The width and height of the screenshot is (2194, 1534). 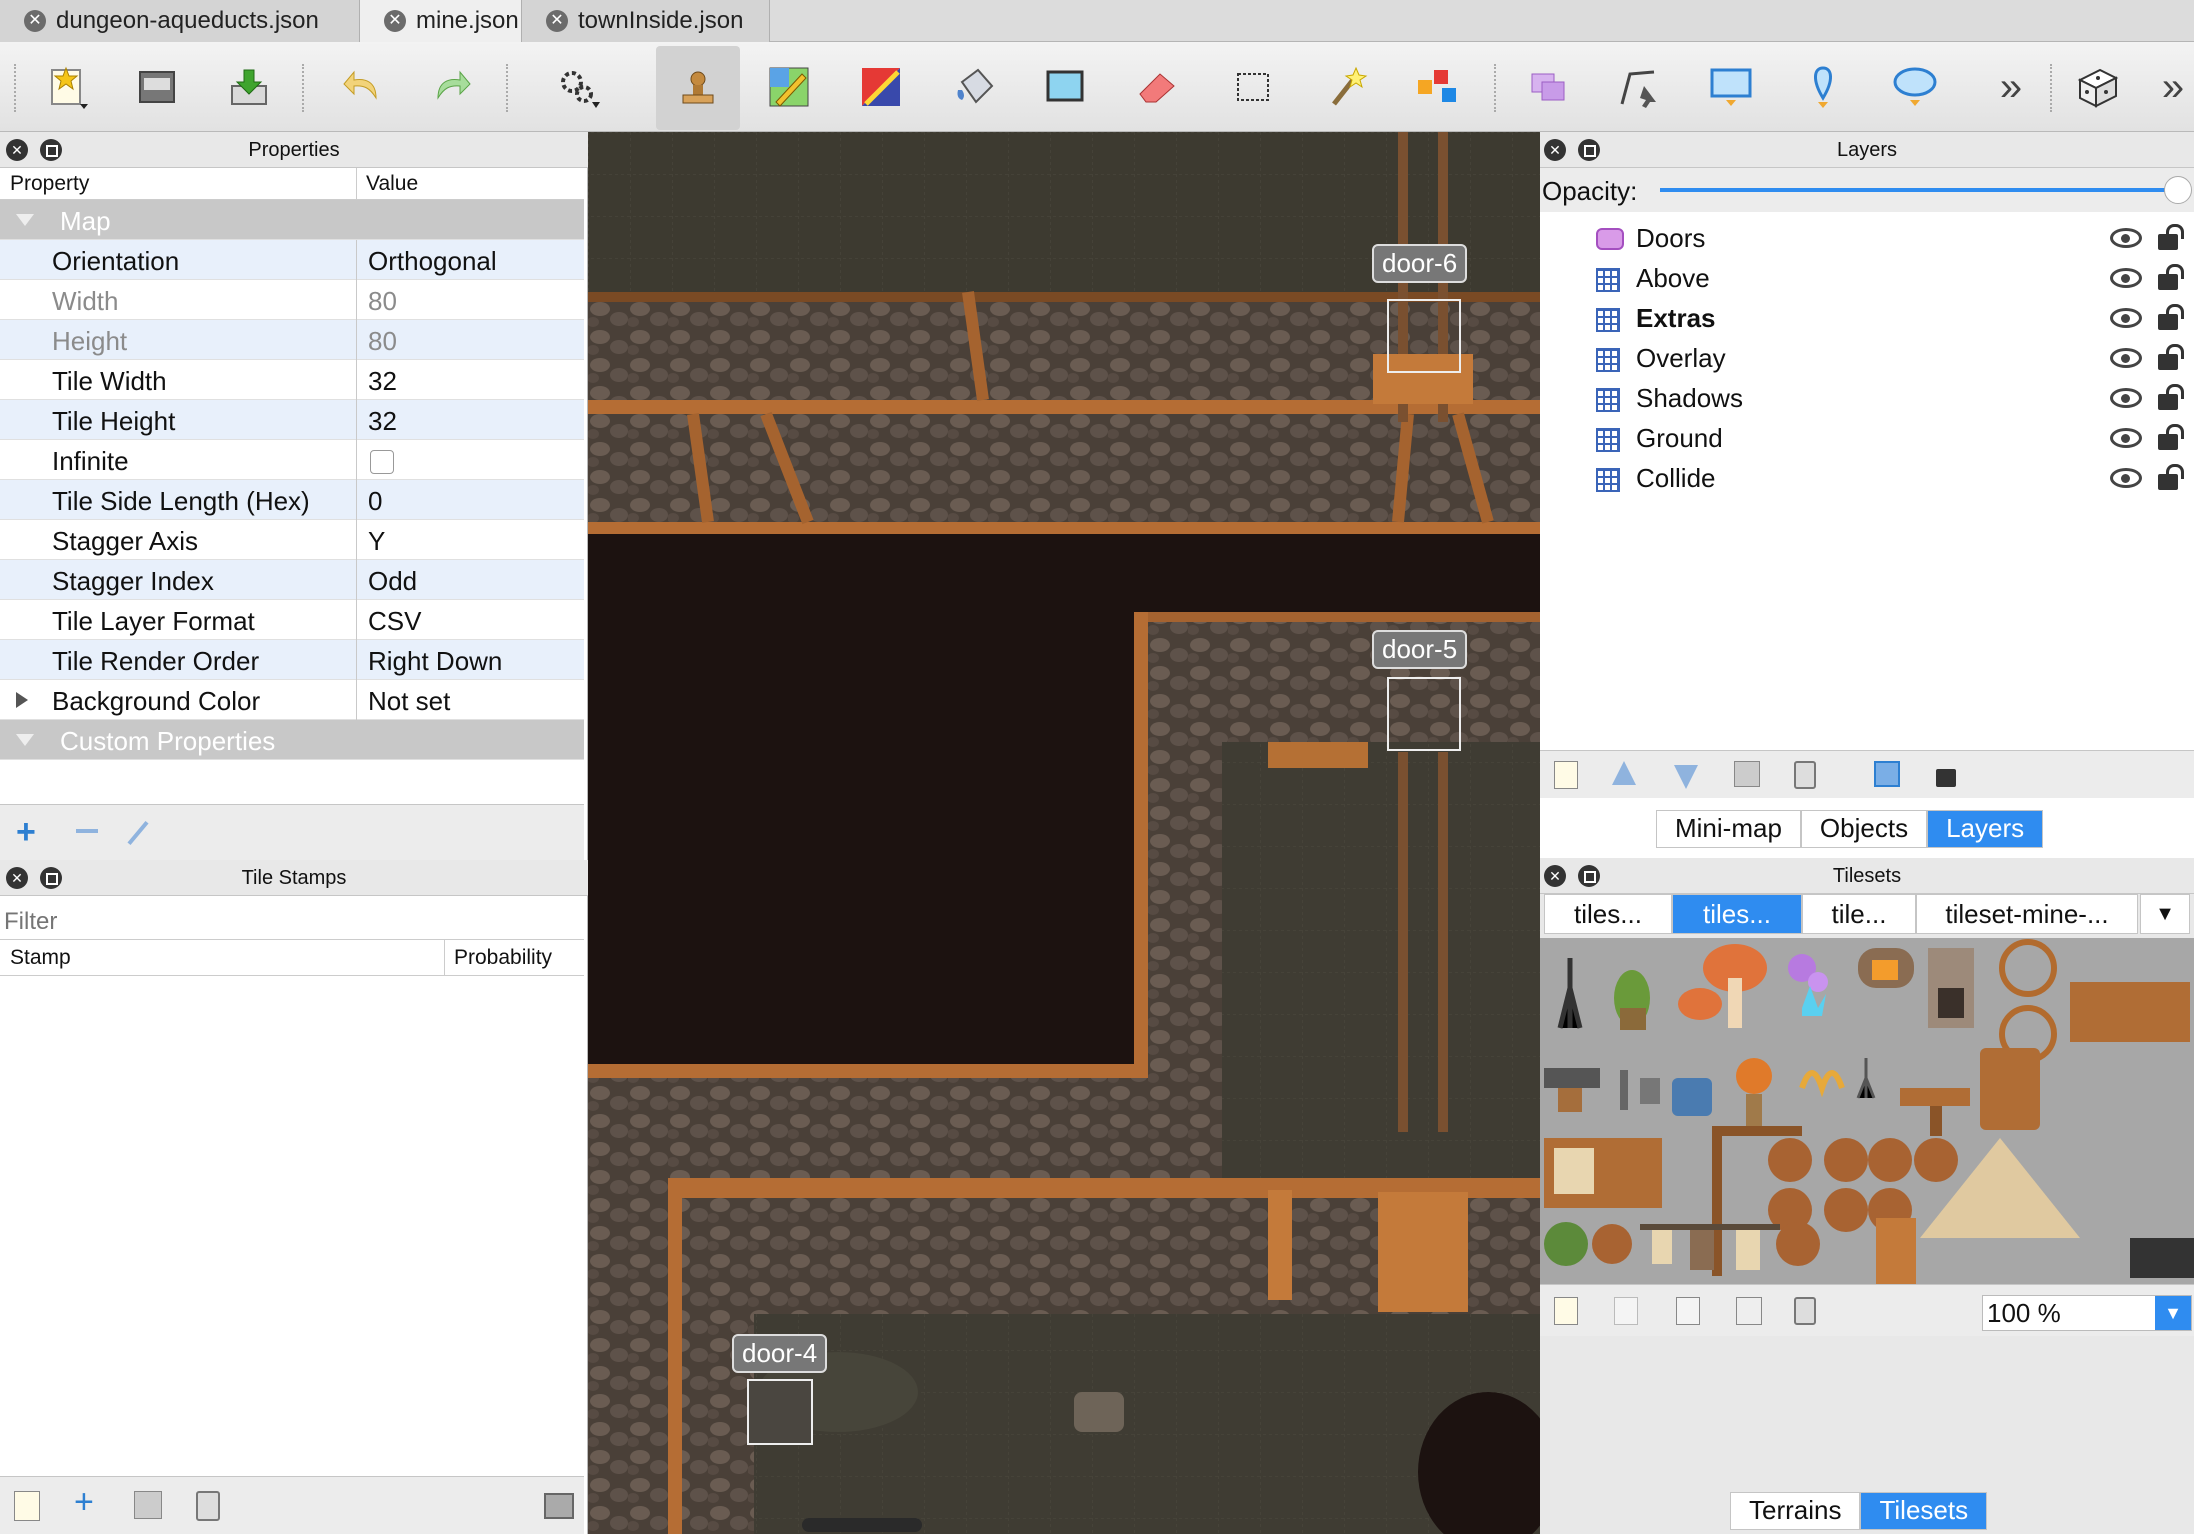 What do you see at coordinates (2173, 1313) in the screenshot?
I see `chevron-down-icon: ▼` at bounding box center [2173, 1313].